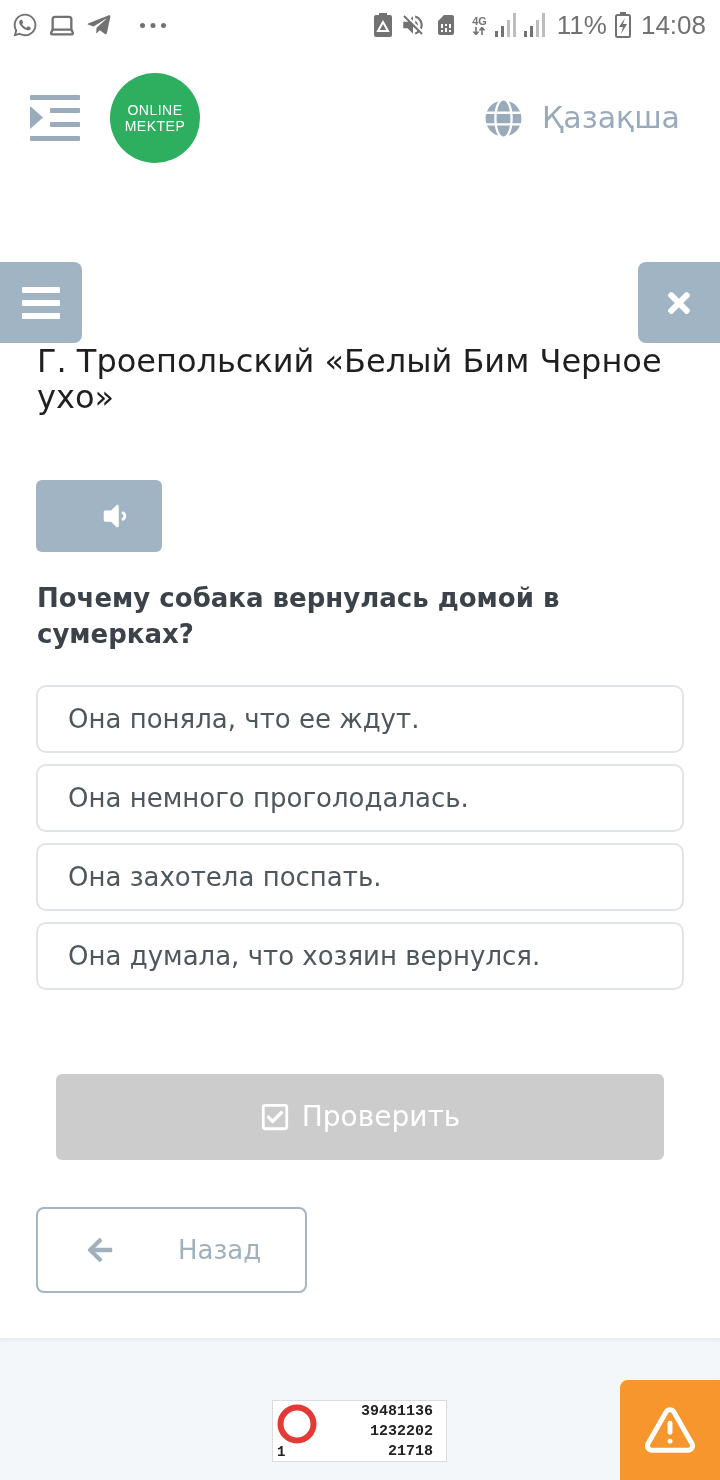 The image size is (720, 1480). I want to click on clock-time: 14:08, so click(673, 25).